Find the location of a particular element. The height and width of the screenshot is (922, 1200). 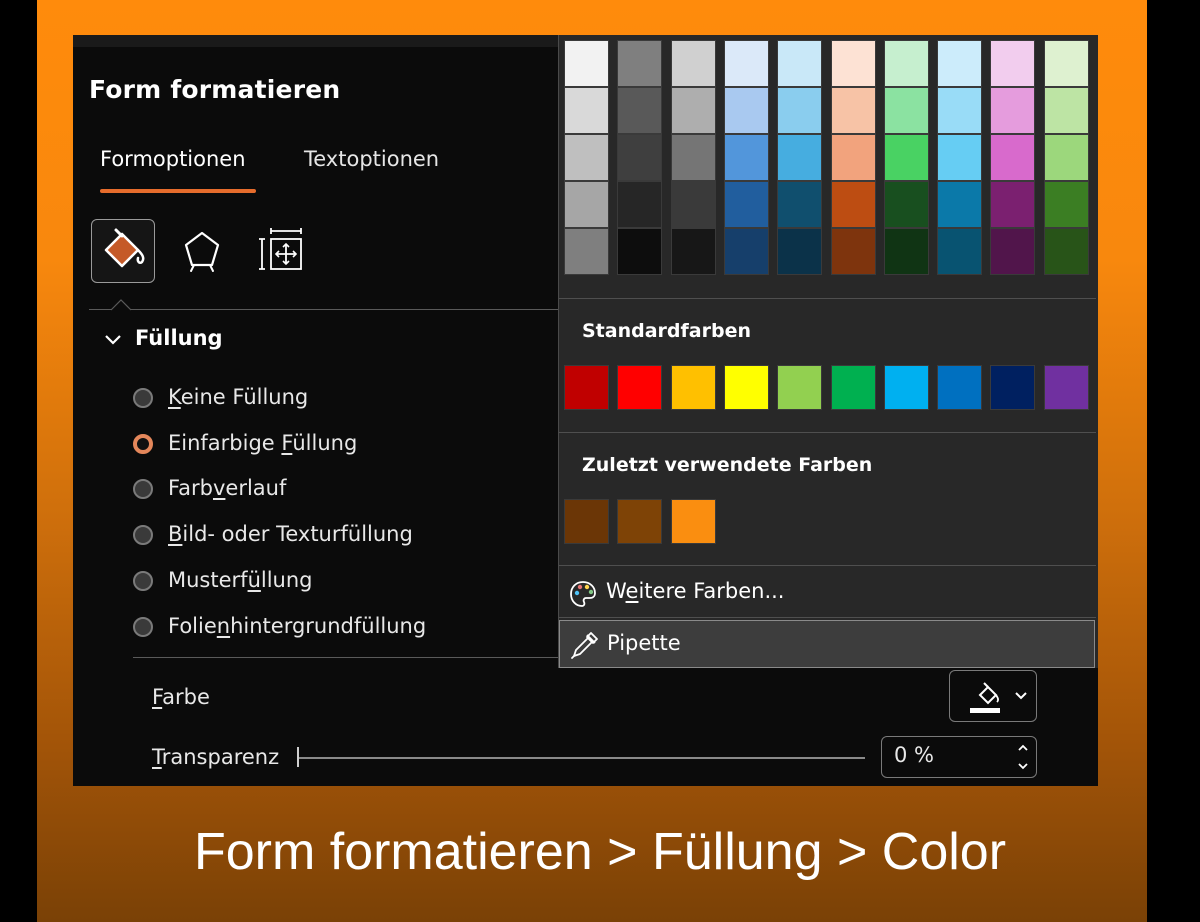

effects-button is located at coordinates (202, 250).